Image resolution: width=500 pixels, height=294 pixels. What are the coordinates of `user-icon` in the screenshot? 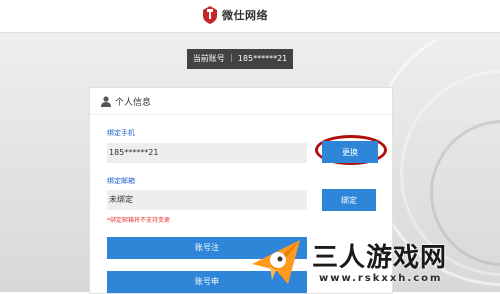 It's located at (106, 101).